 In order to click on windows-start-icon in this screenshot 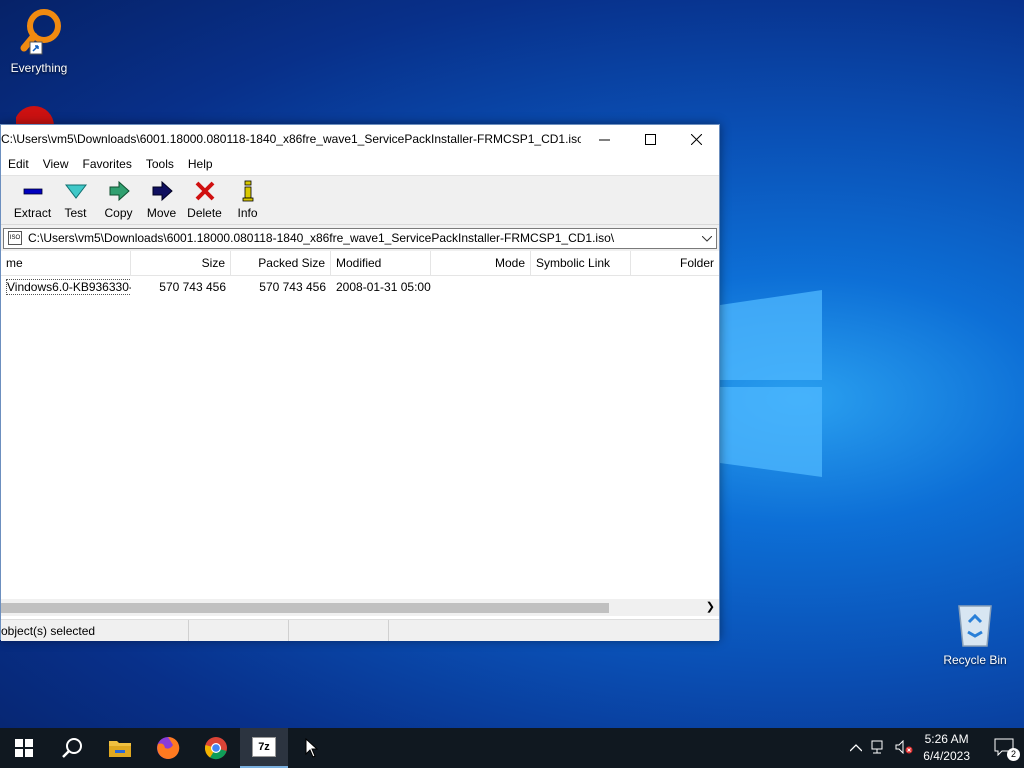, I will do `click(24, 748)`.